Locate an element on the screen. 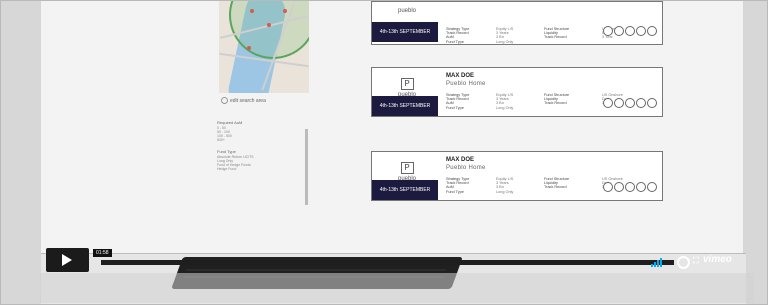 Image resolution: width=768 pixels, height=305 pixels. vimeo-logo: vimeo is located at coordinates (717, 259).